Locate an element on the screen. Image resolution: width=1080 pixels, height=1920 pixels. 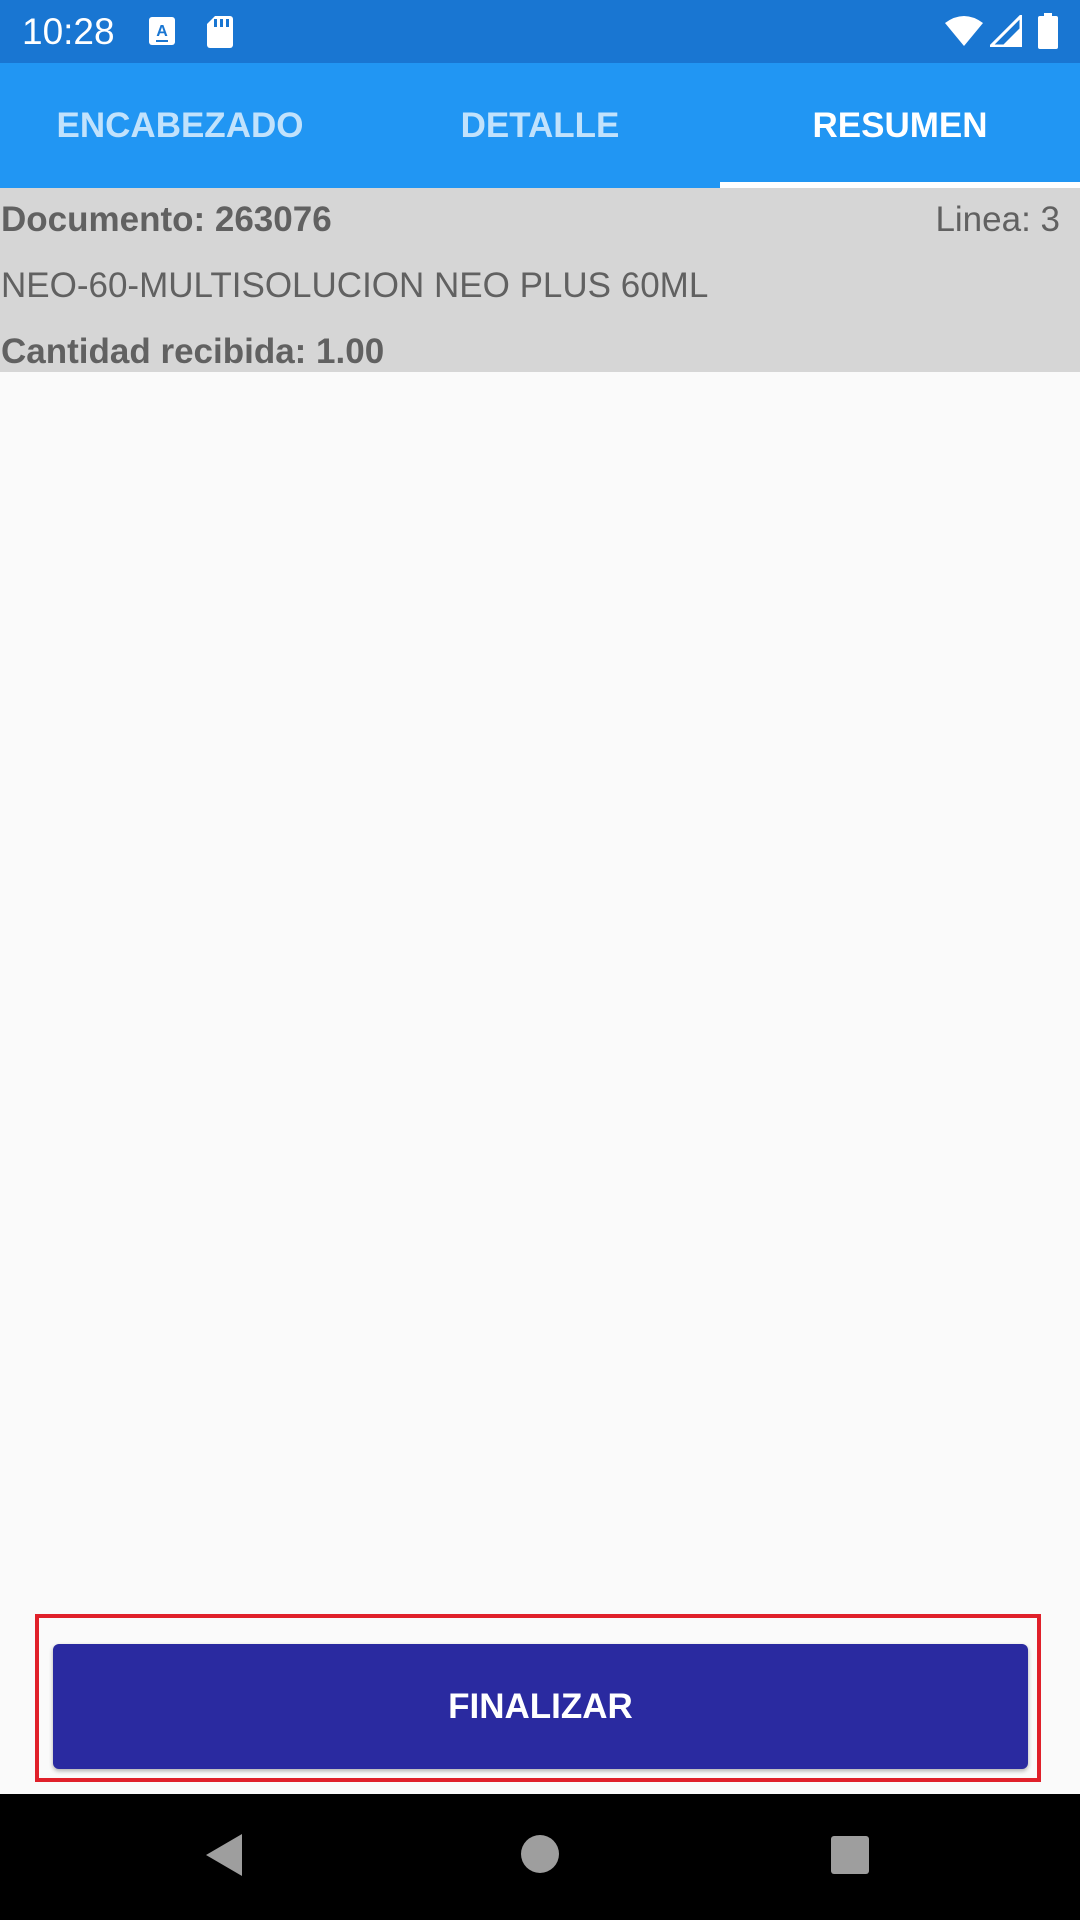
tab-encabezado: ENCABEZADO is located at coordinates (180, 125).